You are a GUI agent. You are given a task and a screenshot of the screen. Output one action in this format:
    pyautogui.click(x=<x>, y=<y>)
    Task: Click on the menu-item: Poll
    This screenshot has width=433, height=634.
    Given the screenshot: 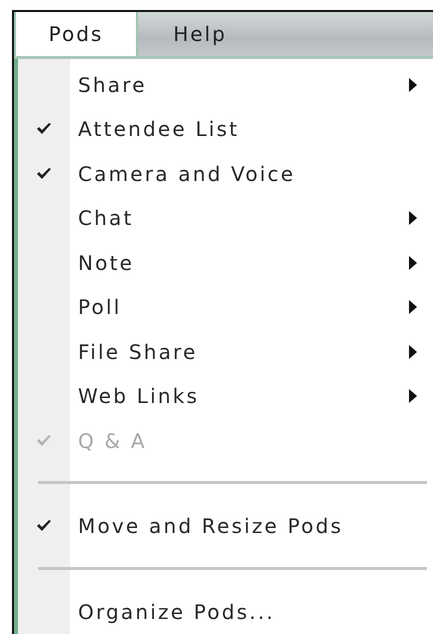 What is the action you would take?
    pyautogui.click(x=222, y=307)
    